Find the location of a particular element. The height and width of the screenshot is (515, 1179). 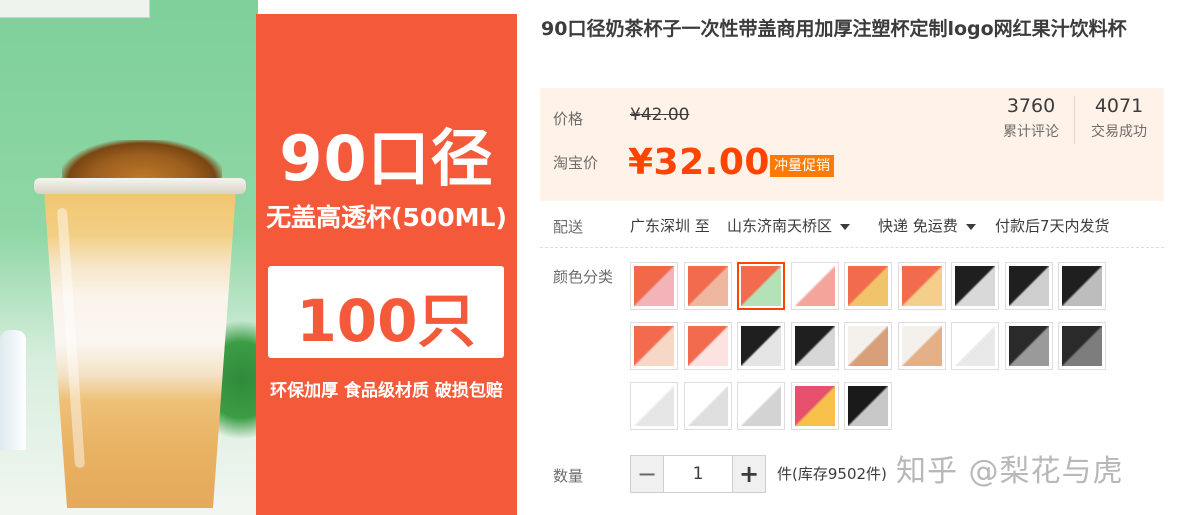

sales-count-stat: 4071 交易成功 is located at coordinates (1119, 118).